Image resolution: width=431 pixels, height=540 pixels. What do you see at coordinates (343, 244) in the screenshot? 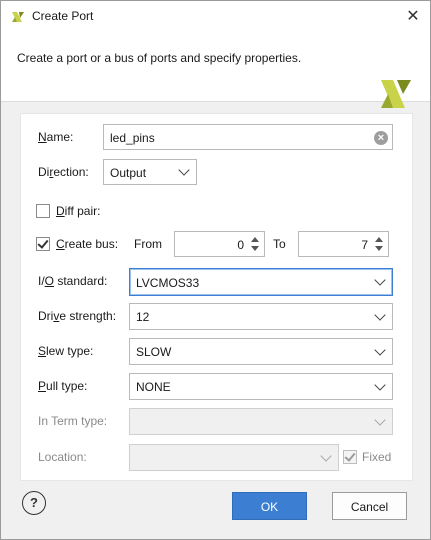
I see `to-spinner: 7` at bounding box center [343, 244].